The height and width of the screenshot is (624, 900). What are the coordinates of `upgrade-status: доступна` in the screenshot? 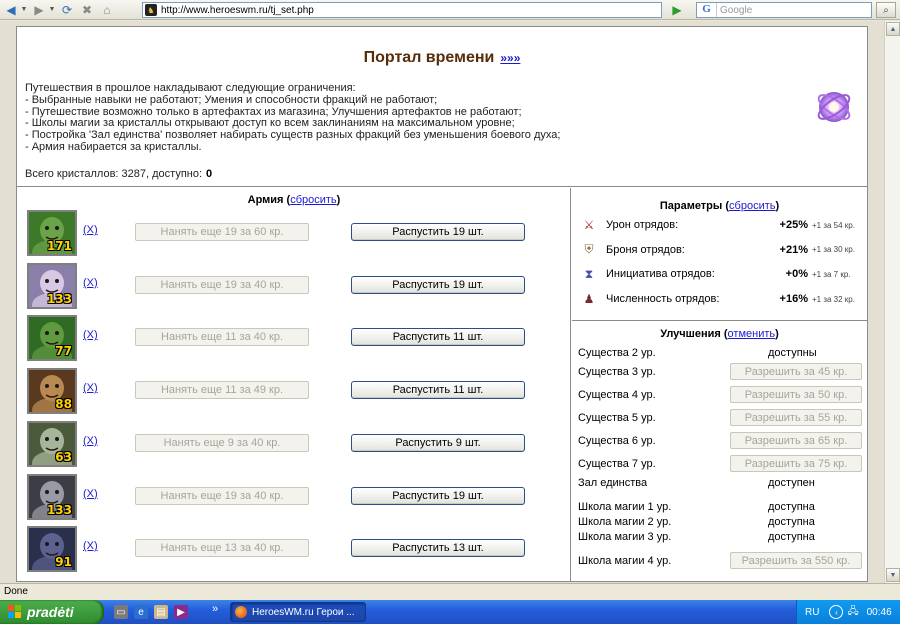 It's located at (791, 537).